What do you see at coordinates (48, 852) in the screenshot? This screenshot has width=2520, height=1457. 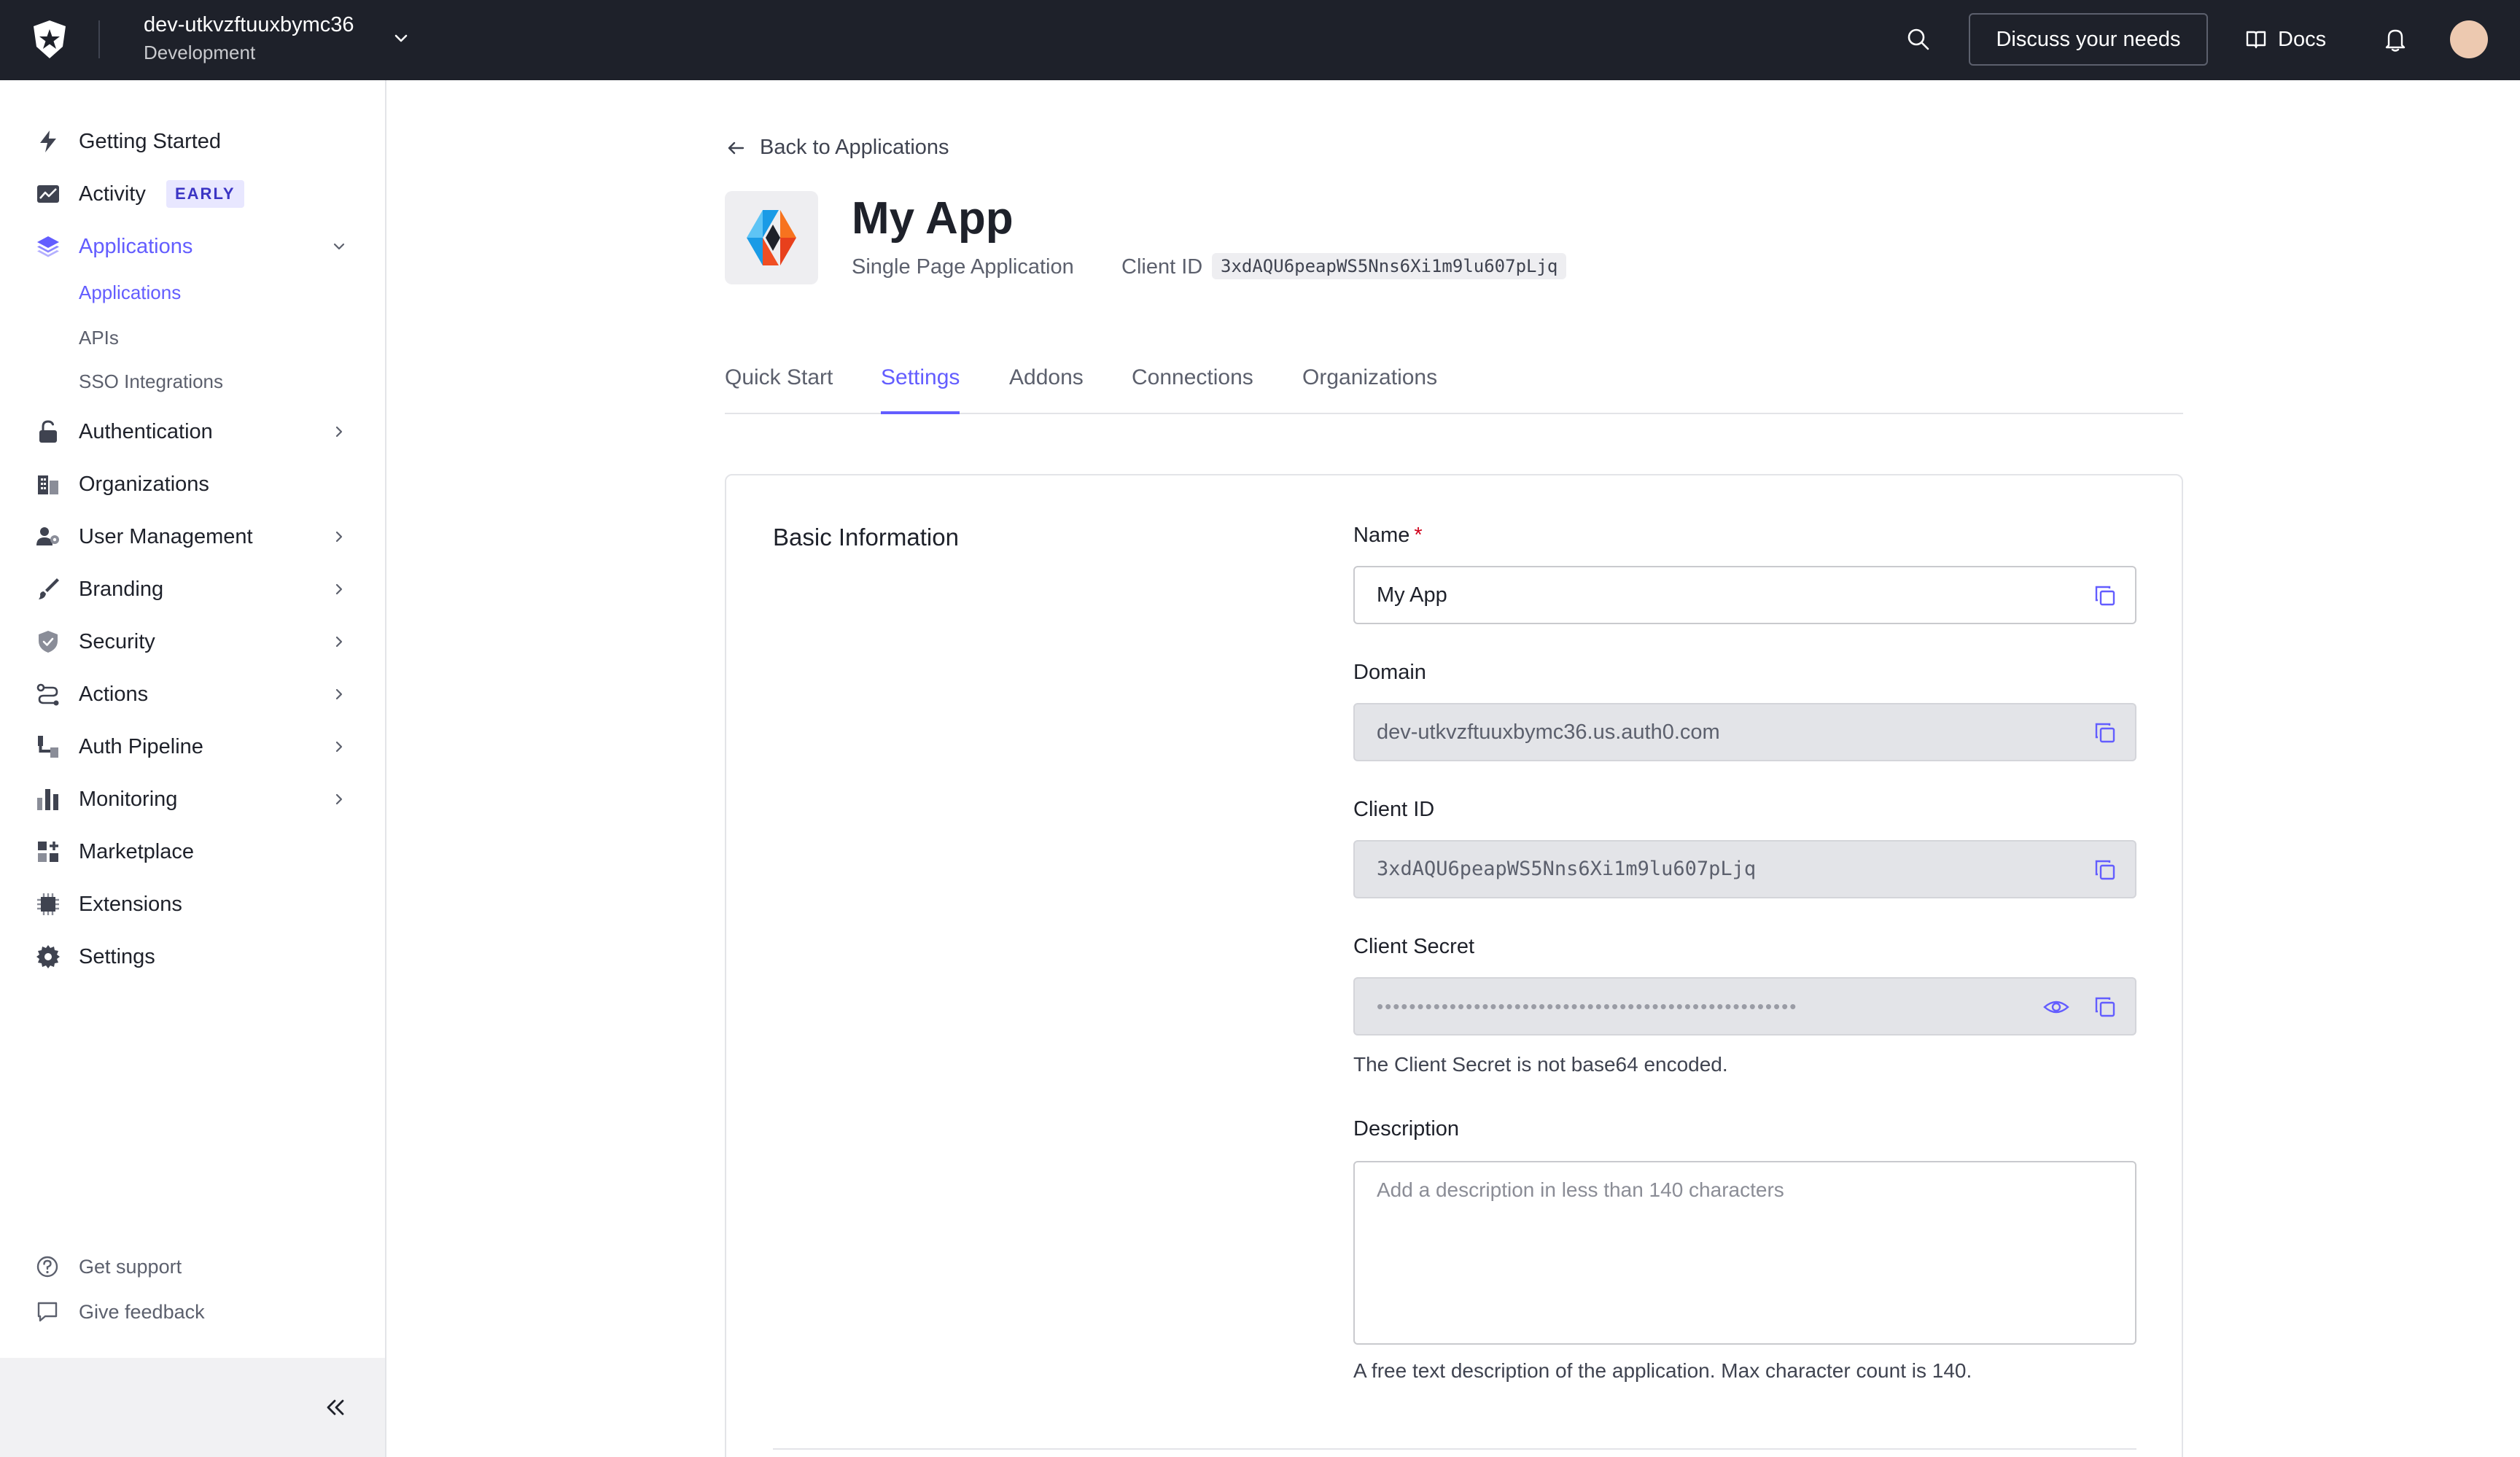 I see `grid-plus-icon` at bounding box center [48, 852].